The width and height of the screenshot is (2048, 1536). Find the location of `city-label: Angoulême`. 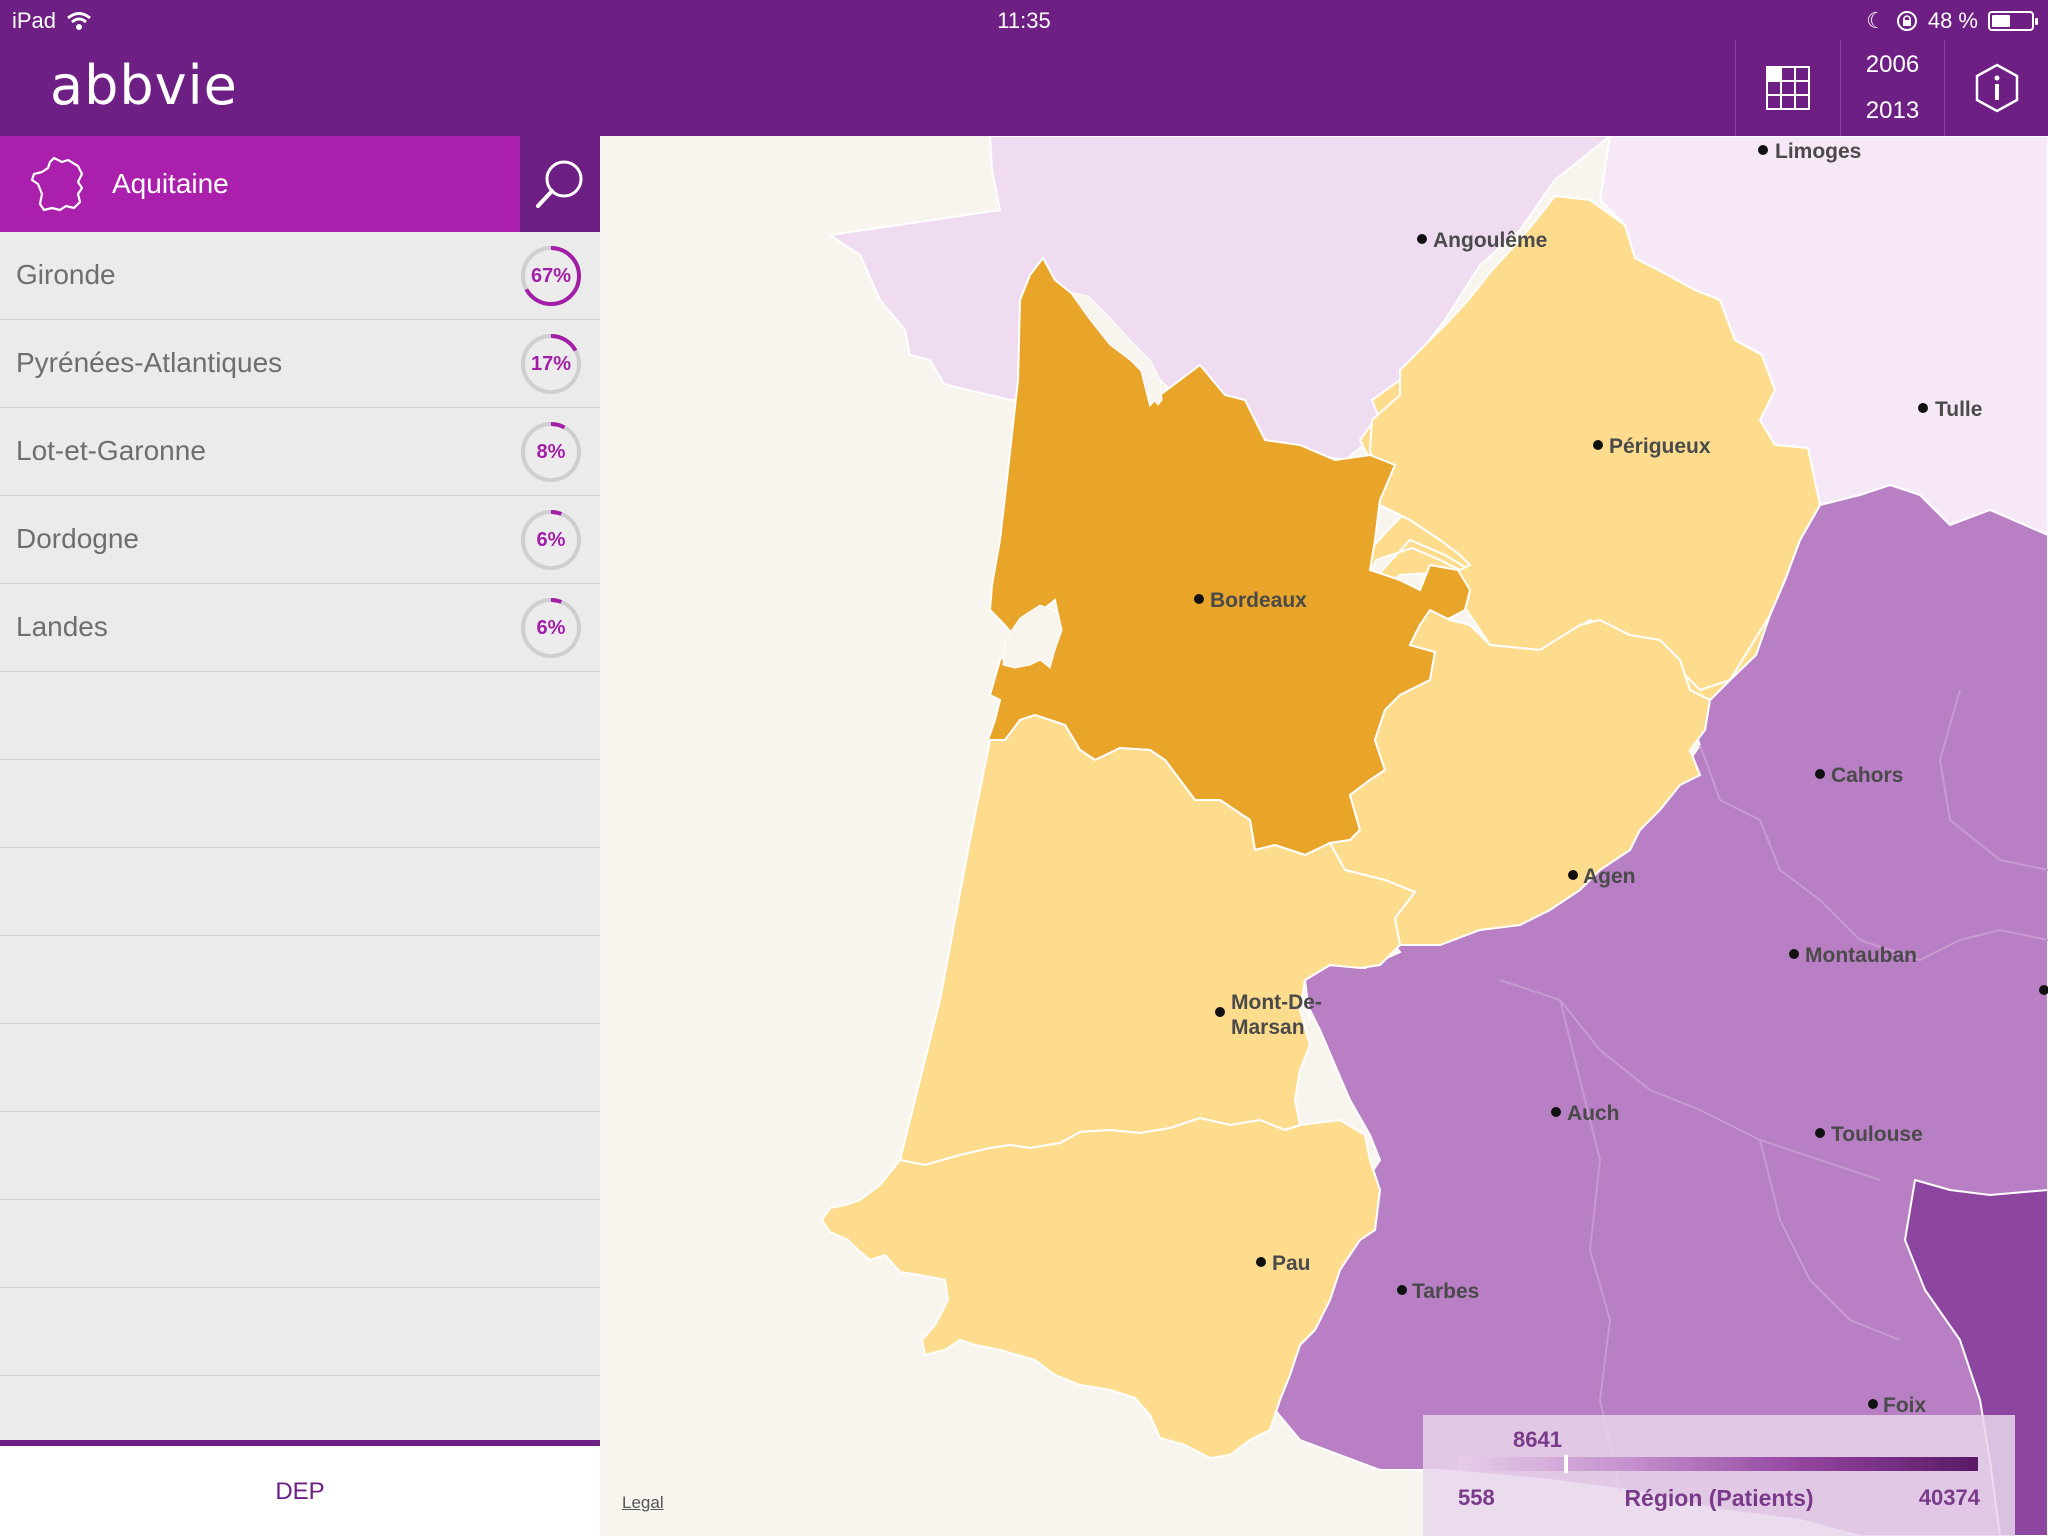

city-label: Angoulême is located at coordinates (1490, 240).